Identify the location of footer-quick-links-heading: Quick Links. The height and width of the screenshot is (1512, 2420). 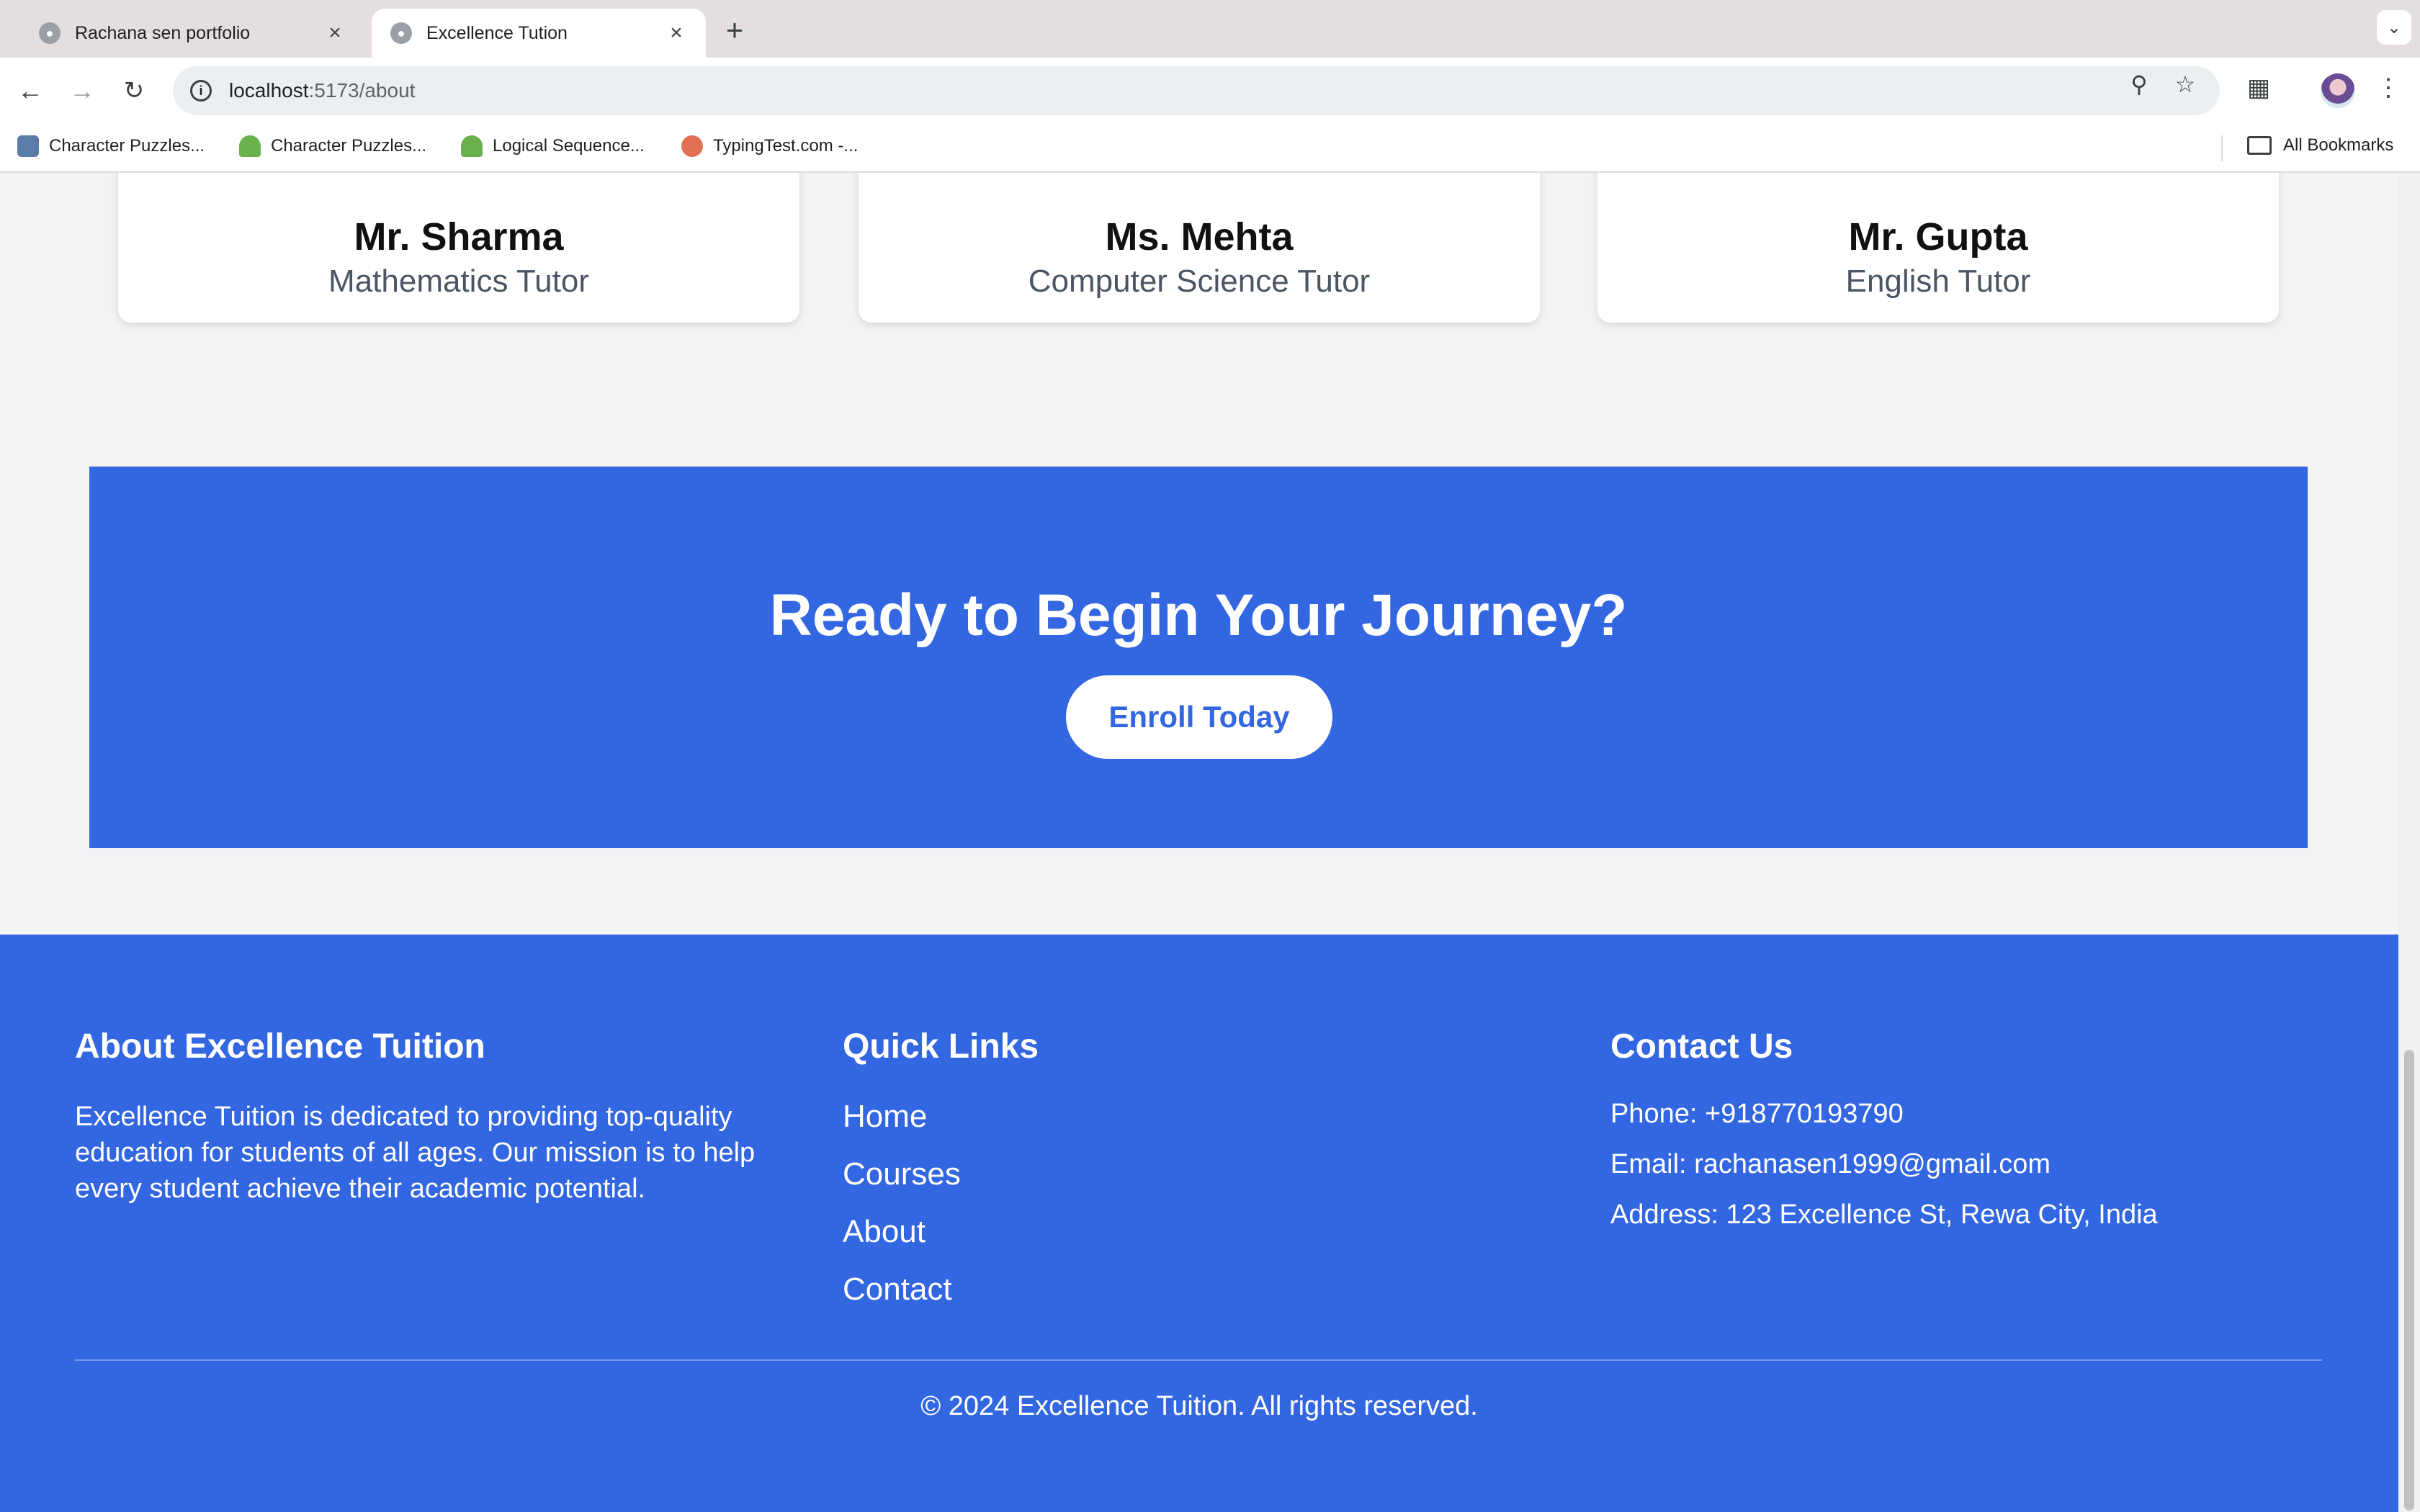
(941, 1046).